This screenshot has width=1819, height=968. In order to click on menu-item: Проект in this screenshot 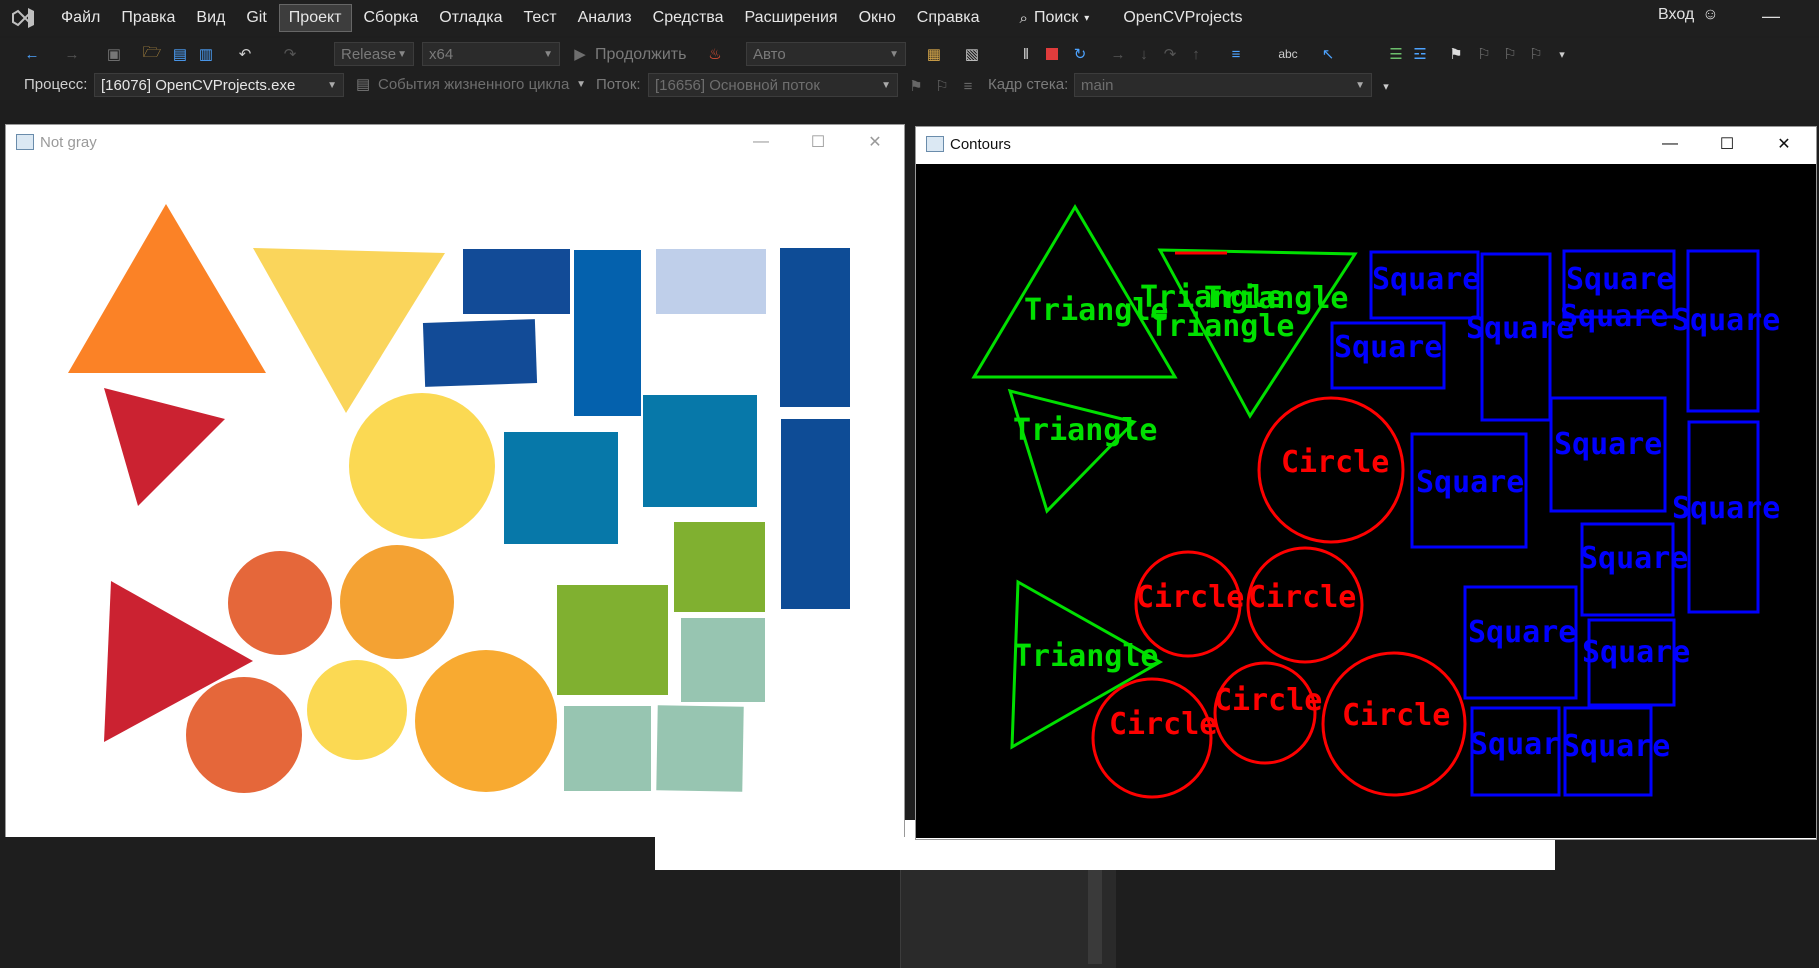, I will do `click(315, 18)`.